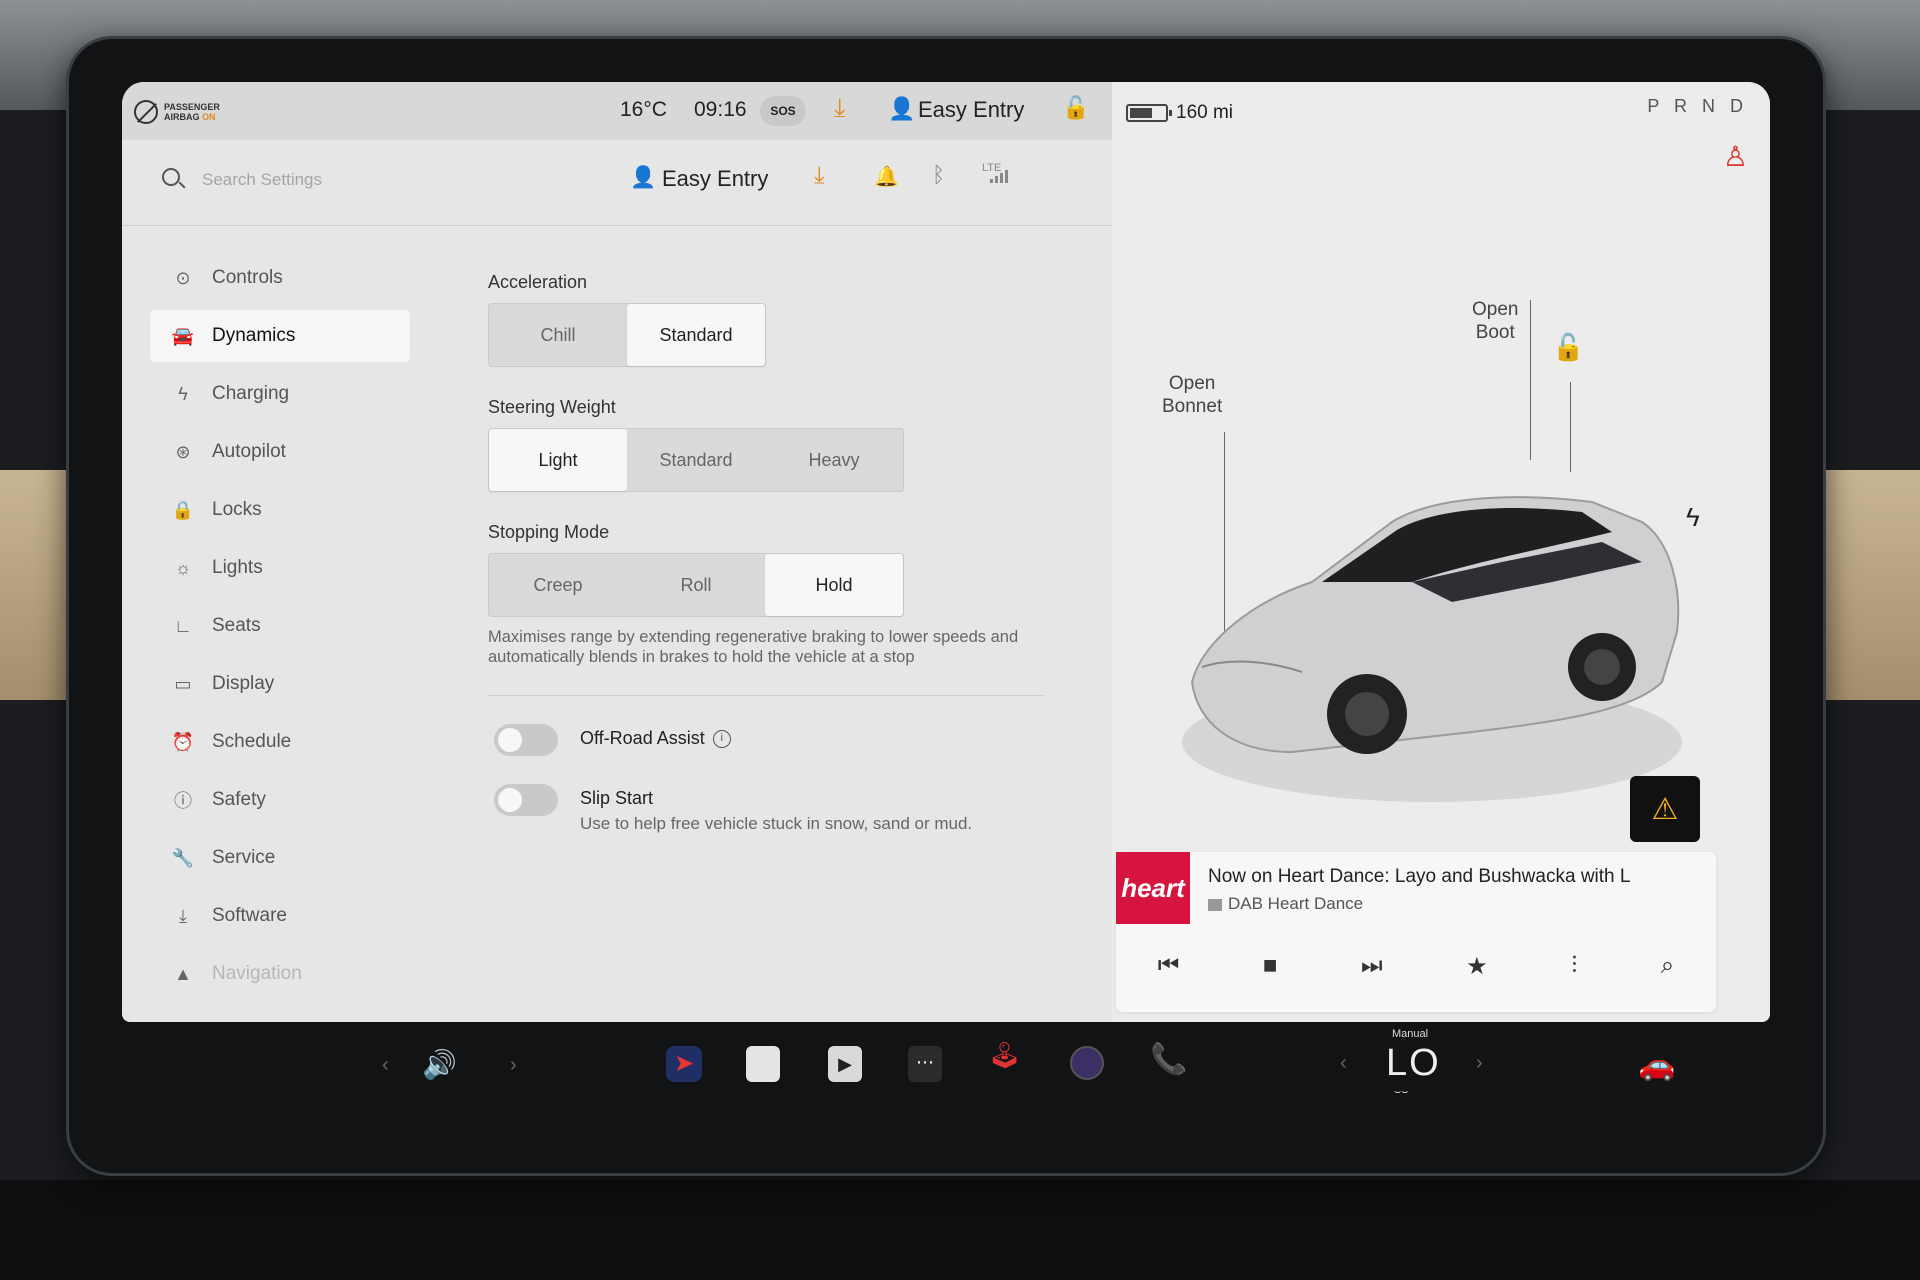 Image resolution: width=1920 pixels, height=1280 pixels. I want to click on stopping-creep-button: Creep, so click(558, 585).